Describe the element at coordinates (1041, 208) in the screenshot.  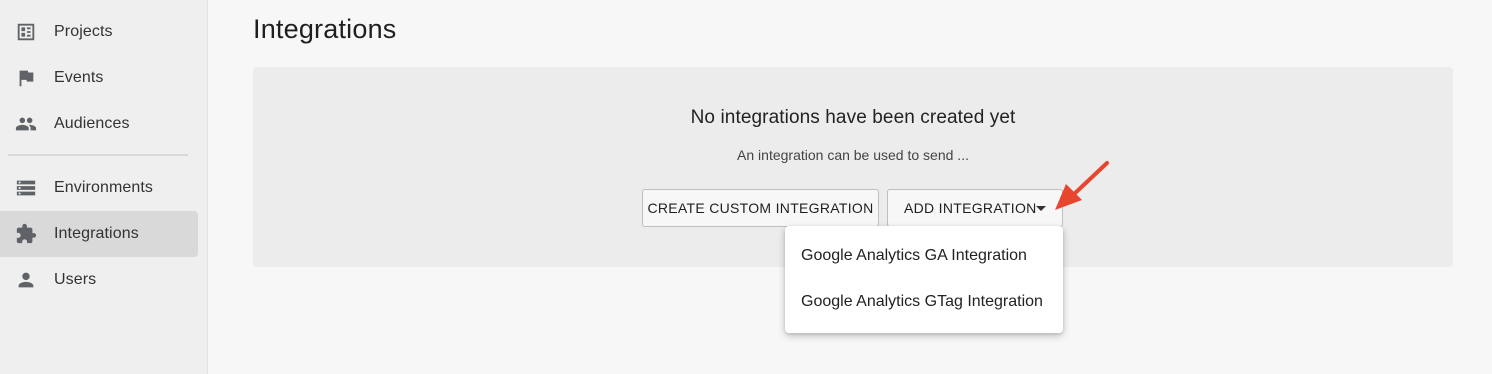
I see `caret-down-icon` at that location.